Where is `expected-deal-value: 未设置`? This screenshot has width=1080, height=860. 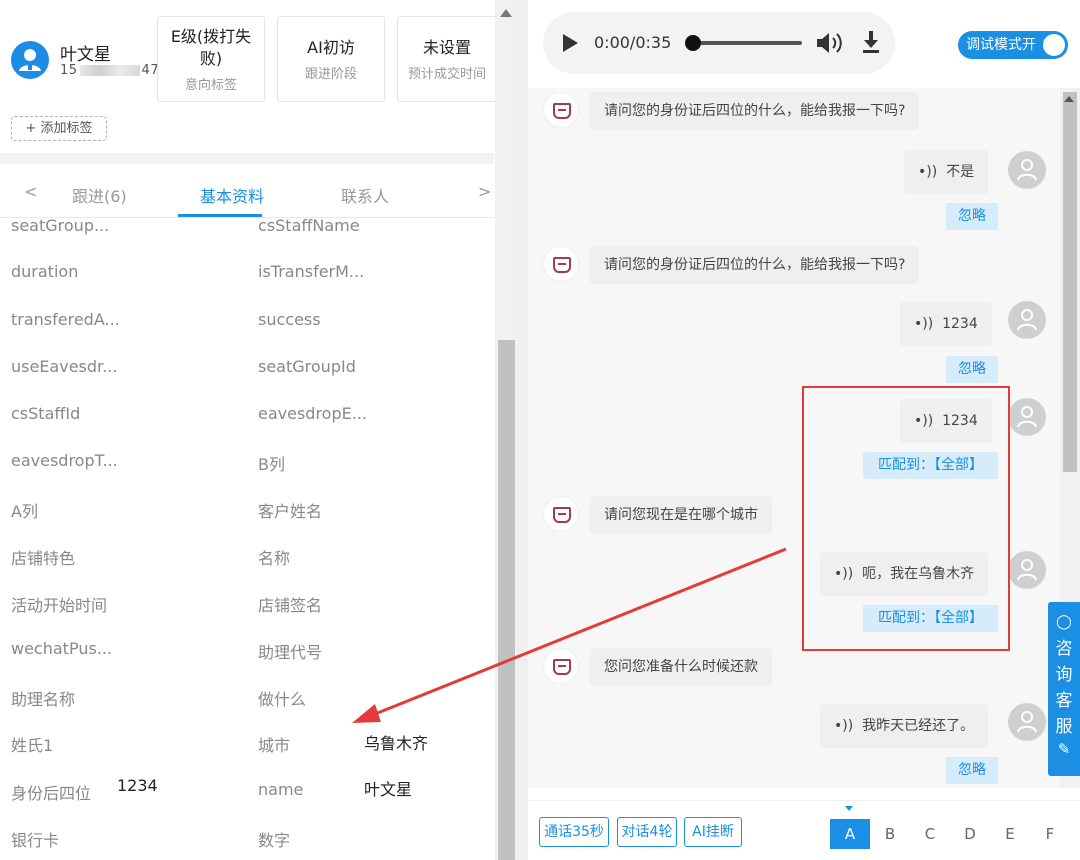 expected-deal-value: 未设置 is located at coordinates (446, 47).